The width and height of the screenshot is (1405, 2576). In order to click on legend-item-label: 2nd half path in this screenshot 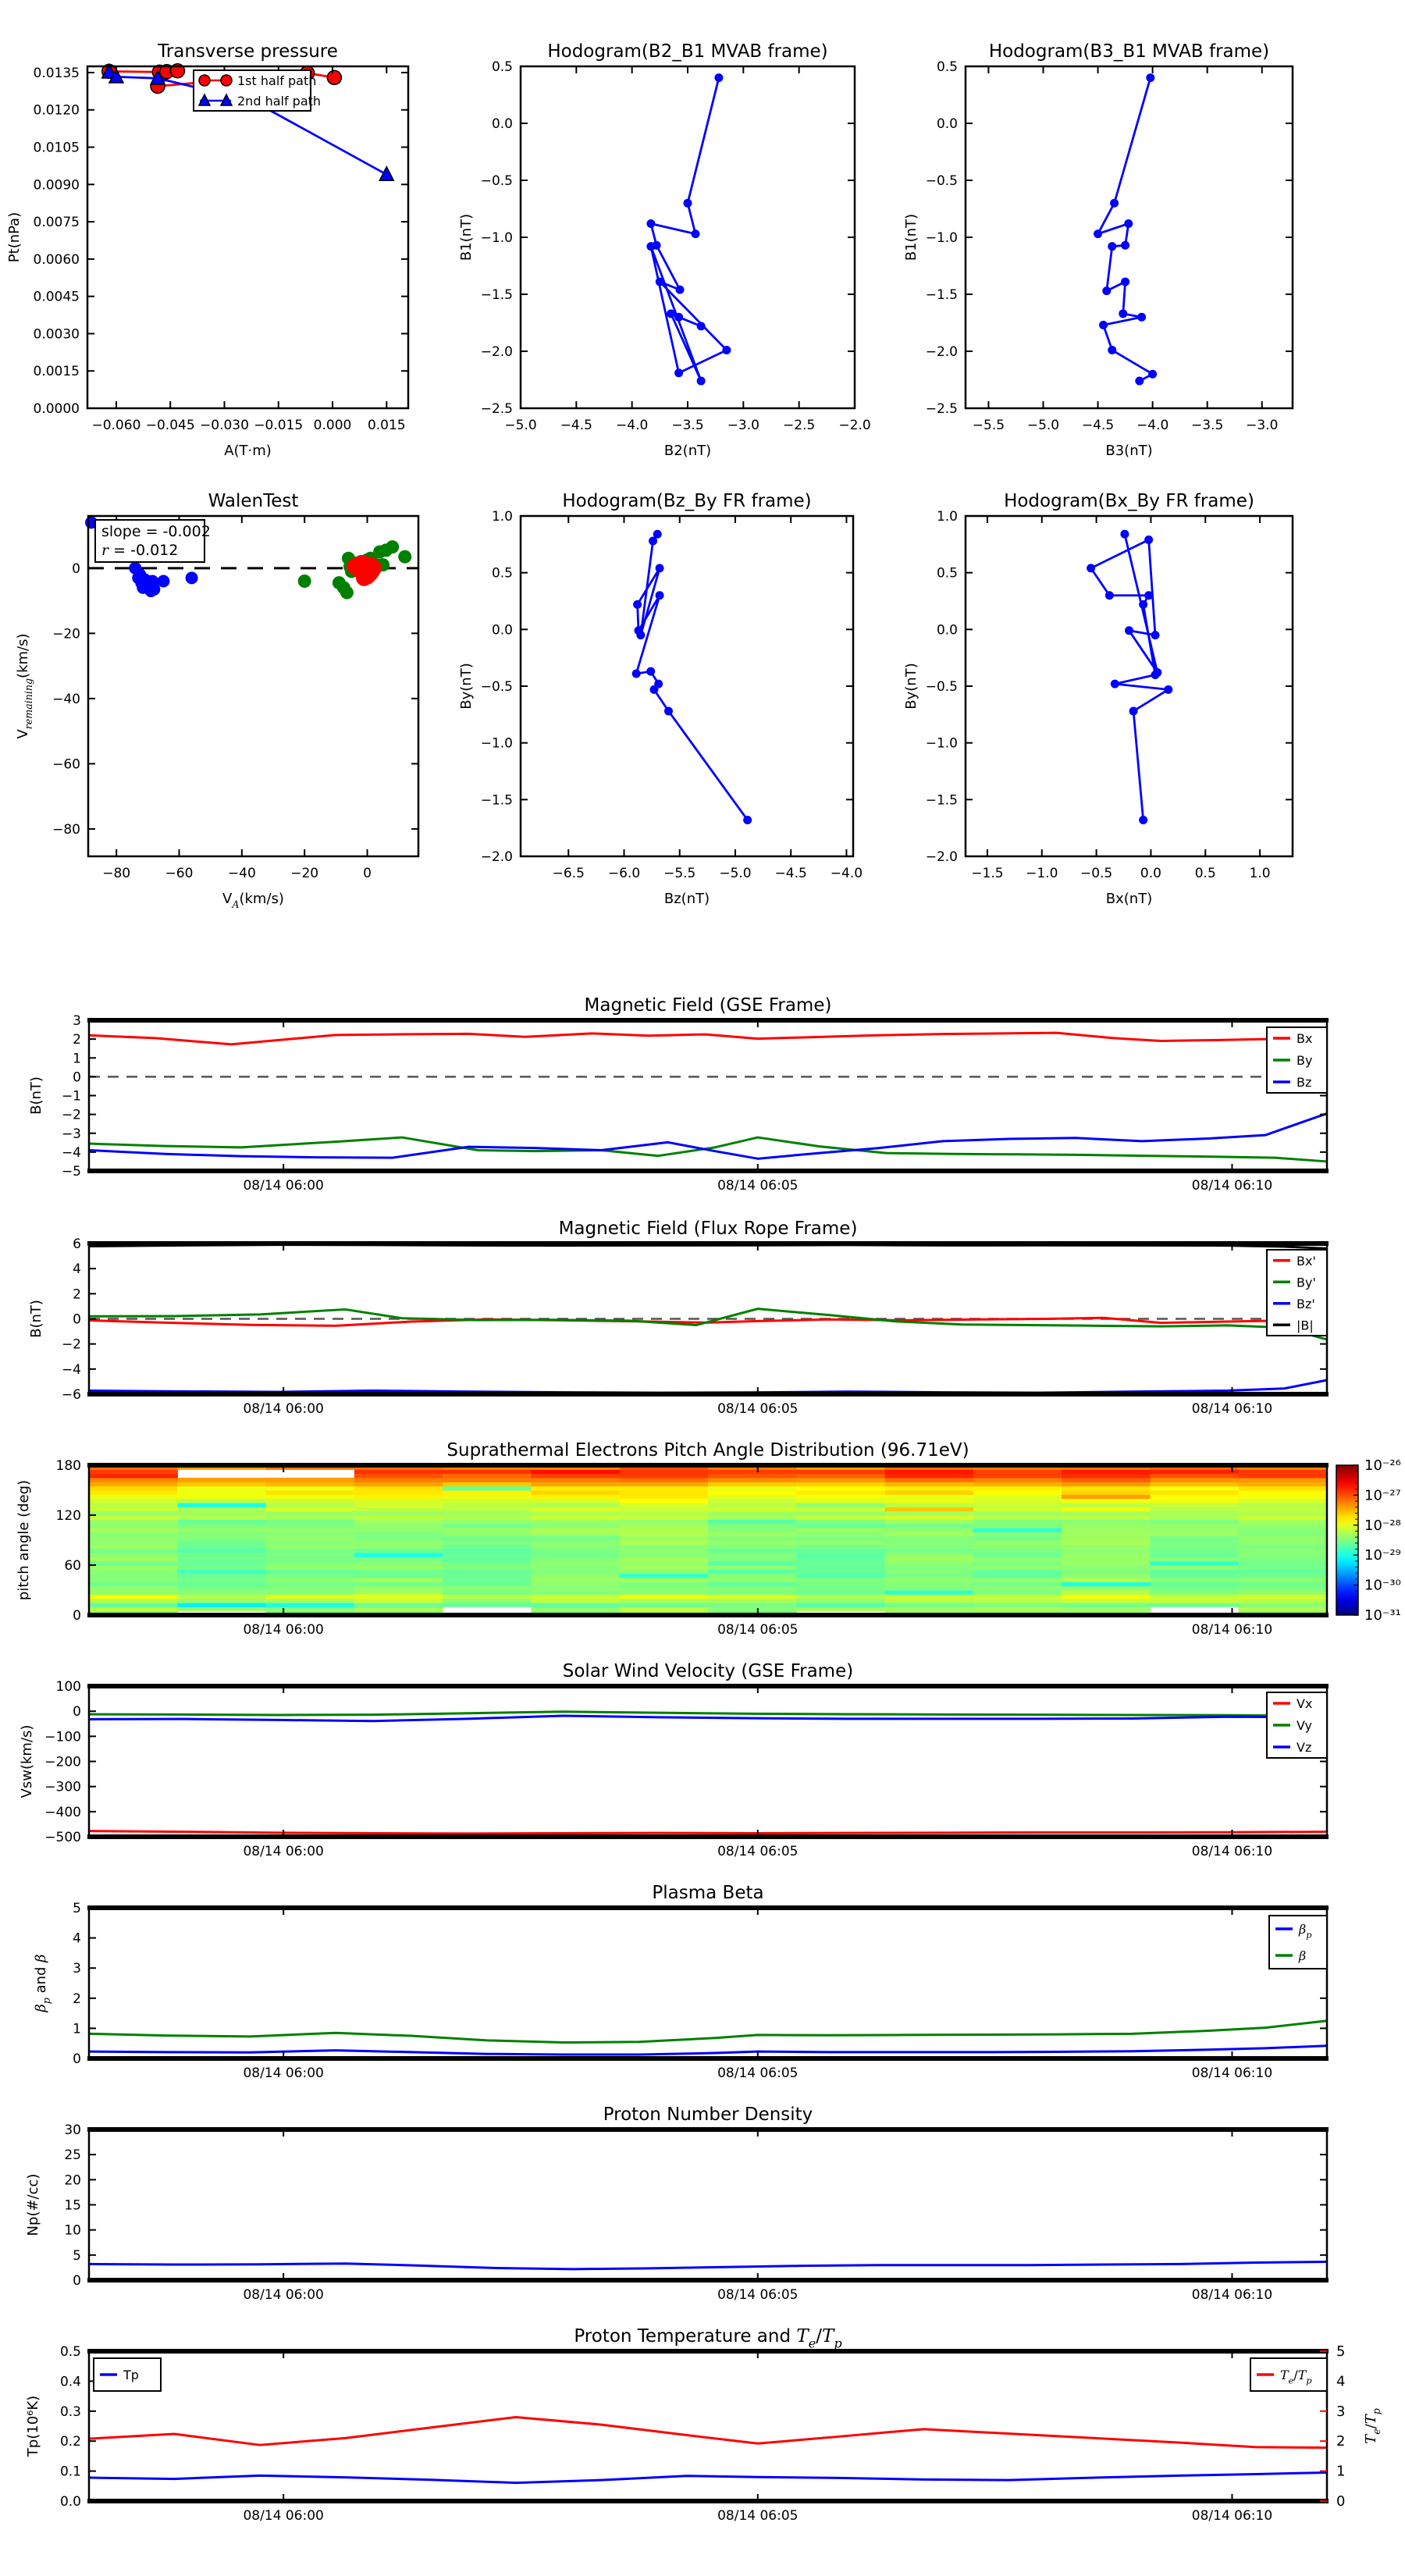, I will do `click(279, 101)`.